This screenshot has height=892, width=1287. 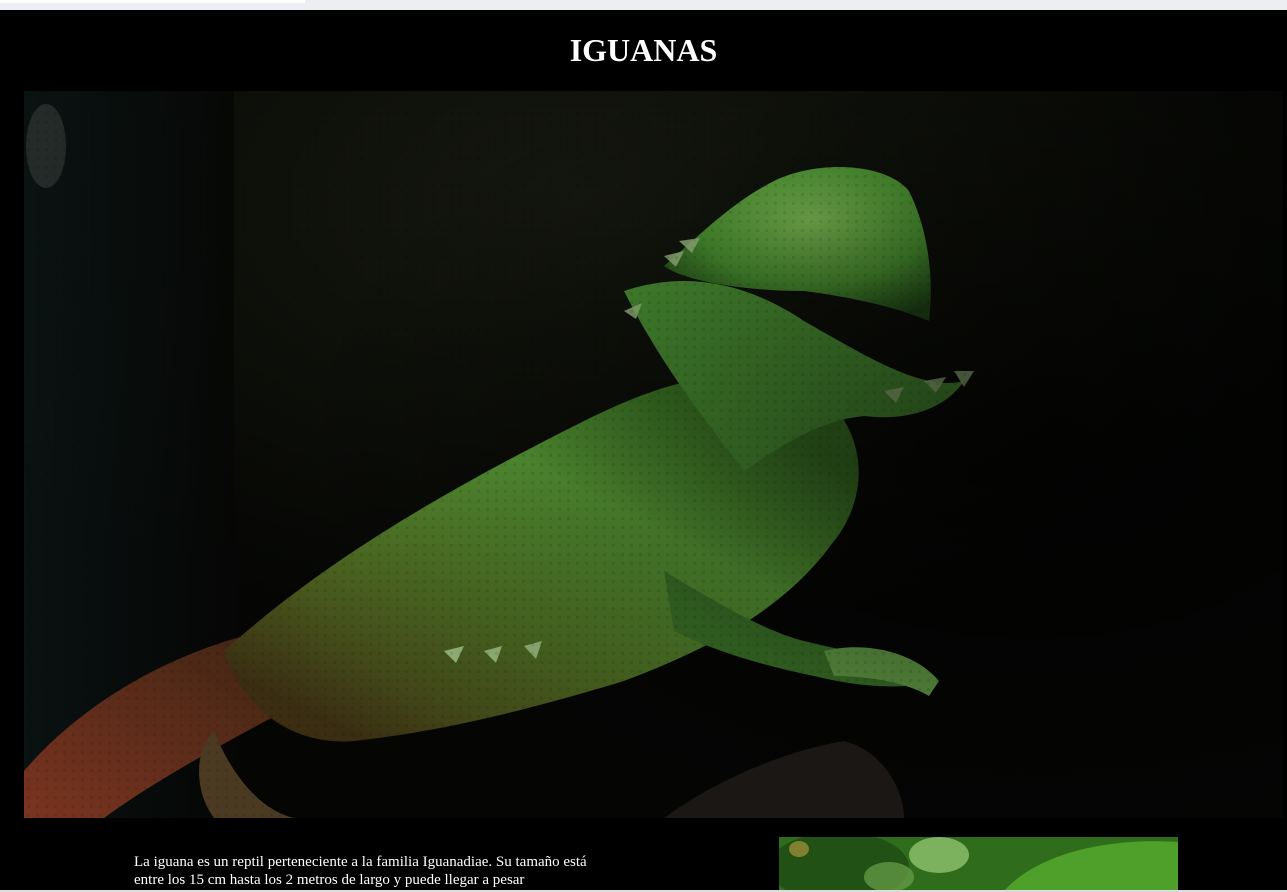 I want to click on browser-top-strip, so click(x=643, y=5).